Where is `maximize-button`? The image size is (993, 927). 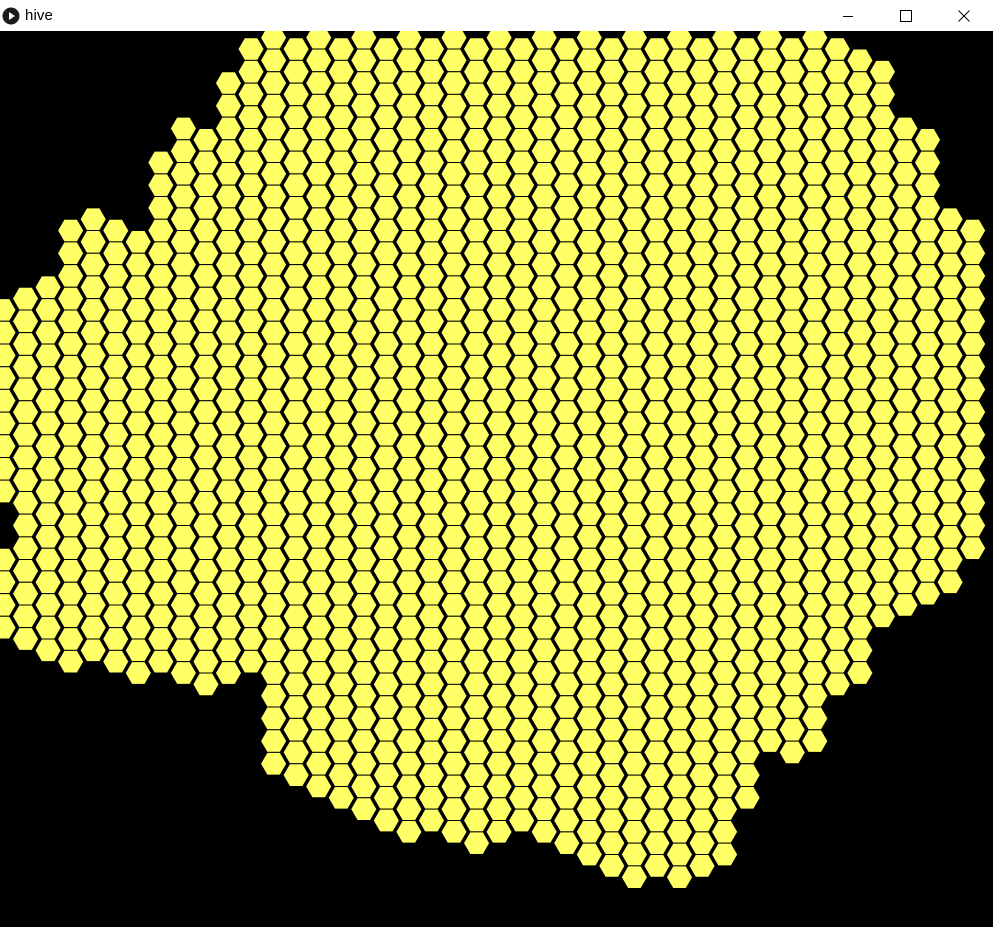
maximize-button is located at coordinates (906, 15).